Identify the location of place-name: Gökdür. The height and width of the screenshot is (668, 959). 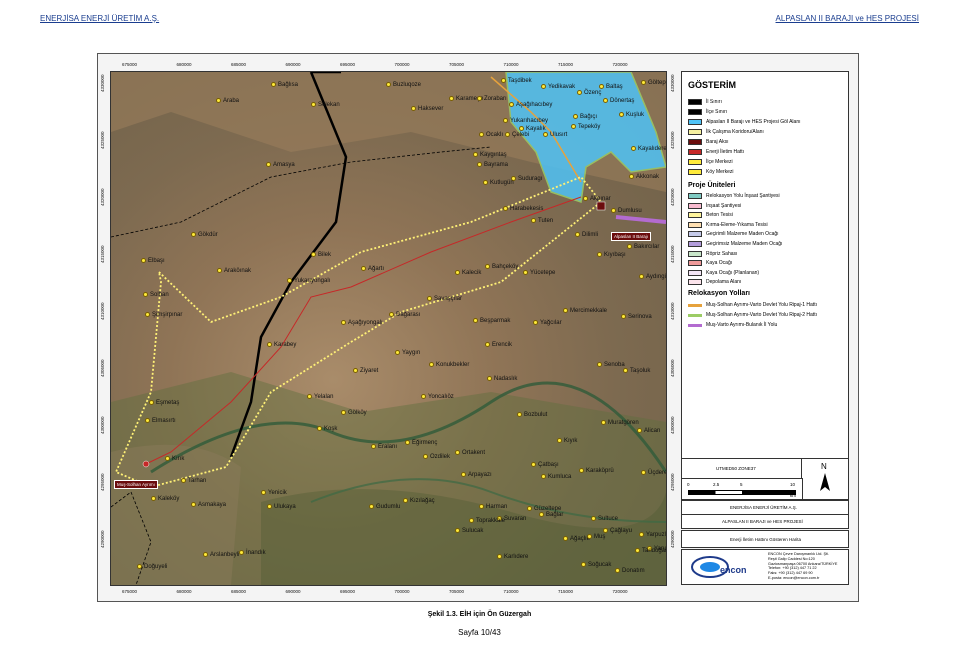
(208, 235).